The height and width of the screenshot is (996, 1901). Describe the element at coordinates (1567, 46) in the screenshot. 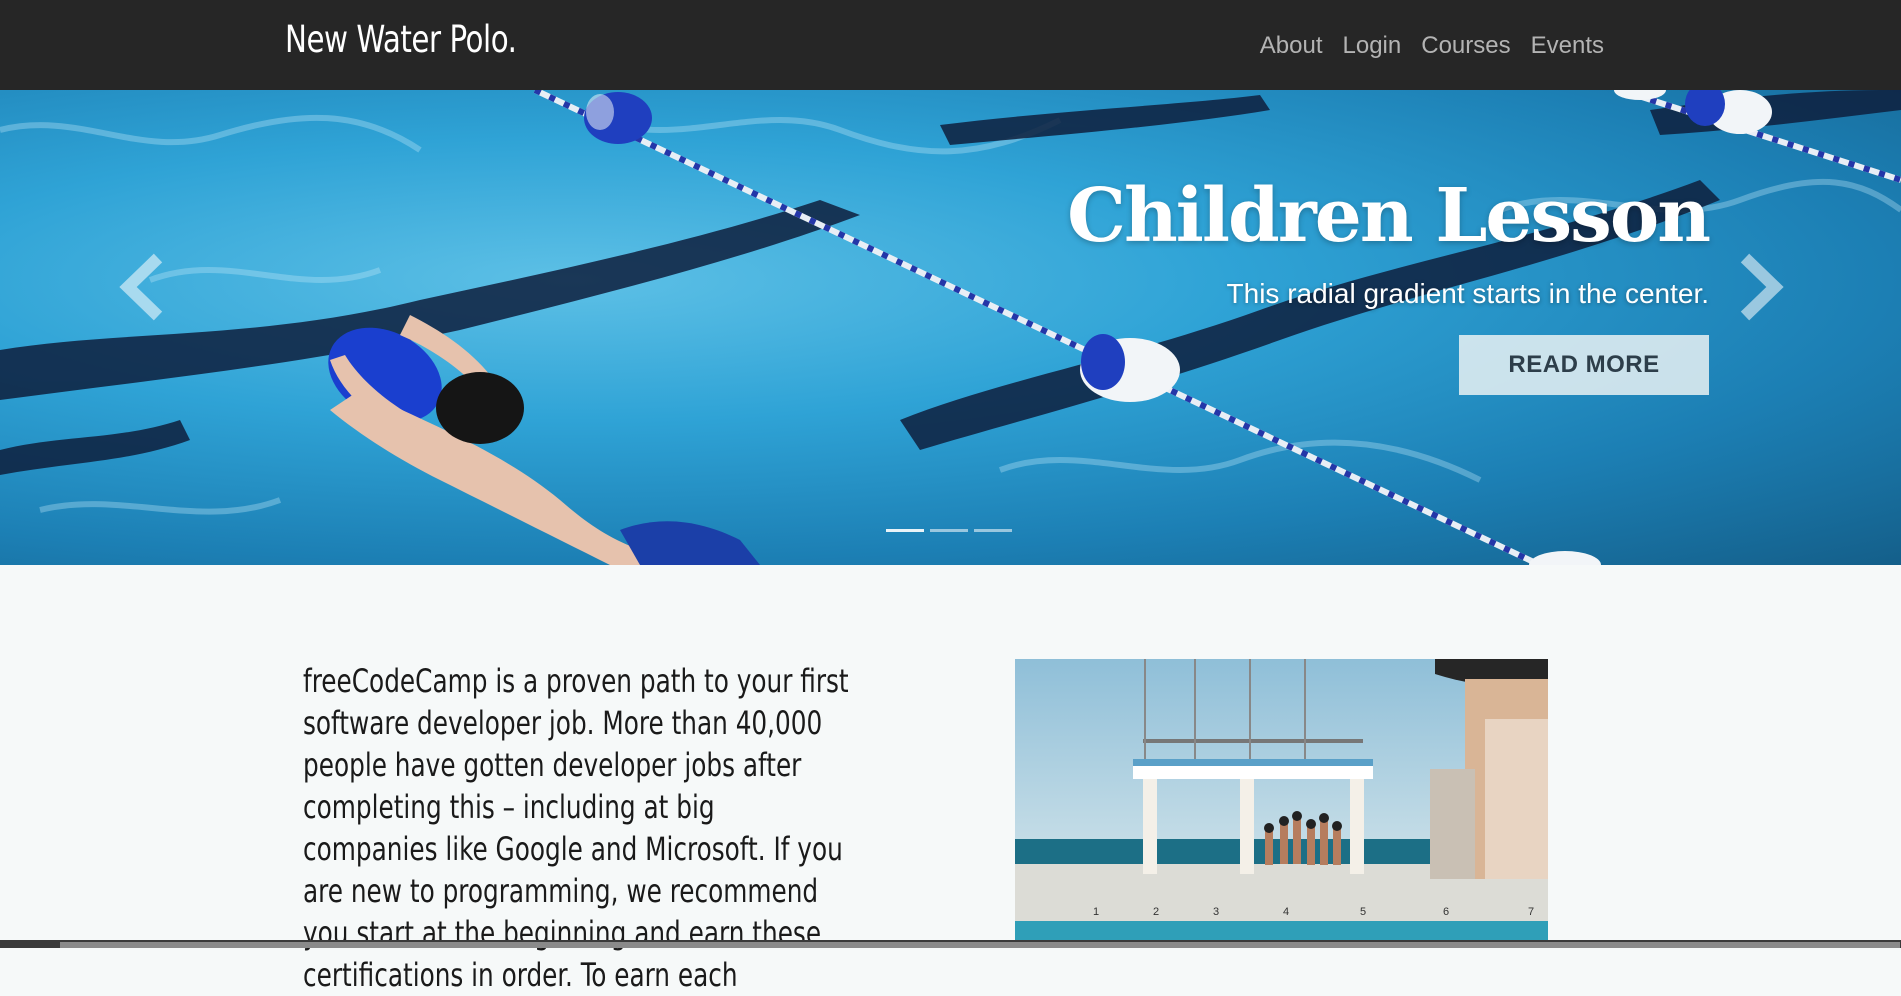

I see `nav-link-events: Events` at that location.